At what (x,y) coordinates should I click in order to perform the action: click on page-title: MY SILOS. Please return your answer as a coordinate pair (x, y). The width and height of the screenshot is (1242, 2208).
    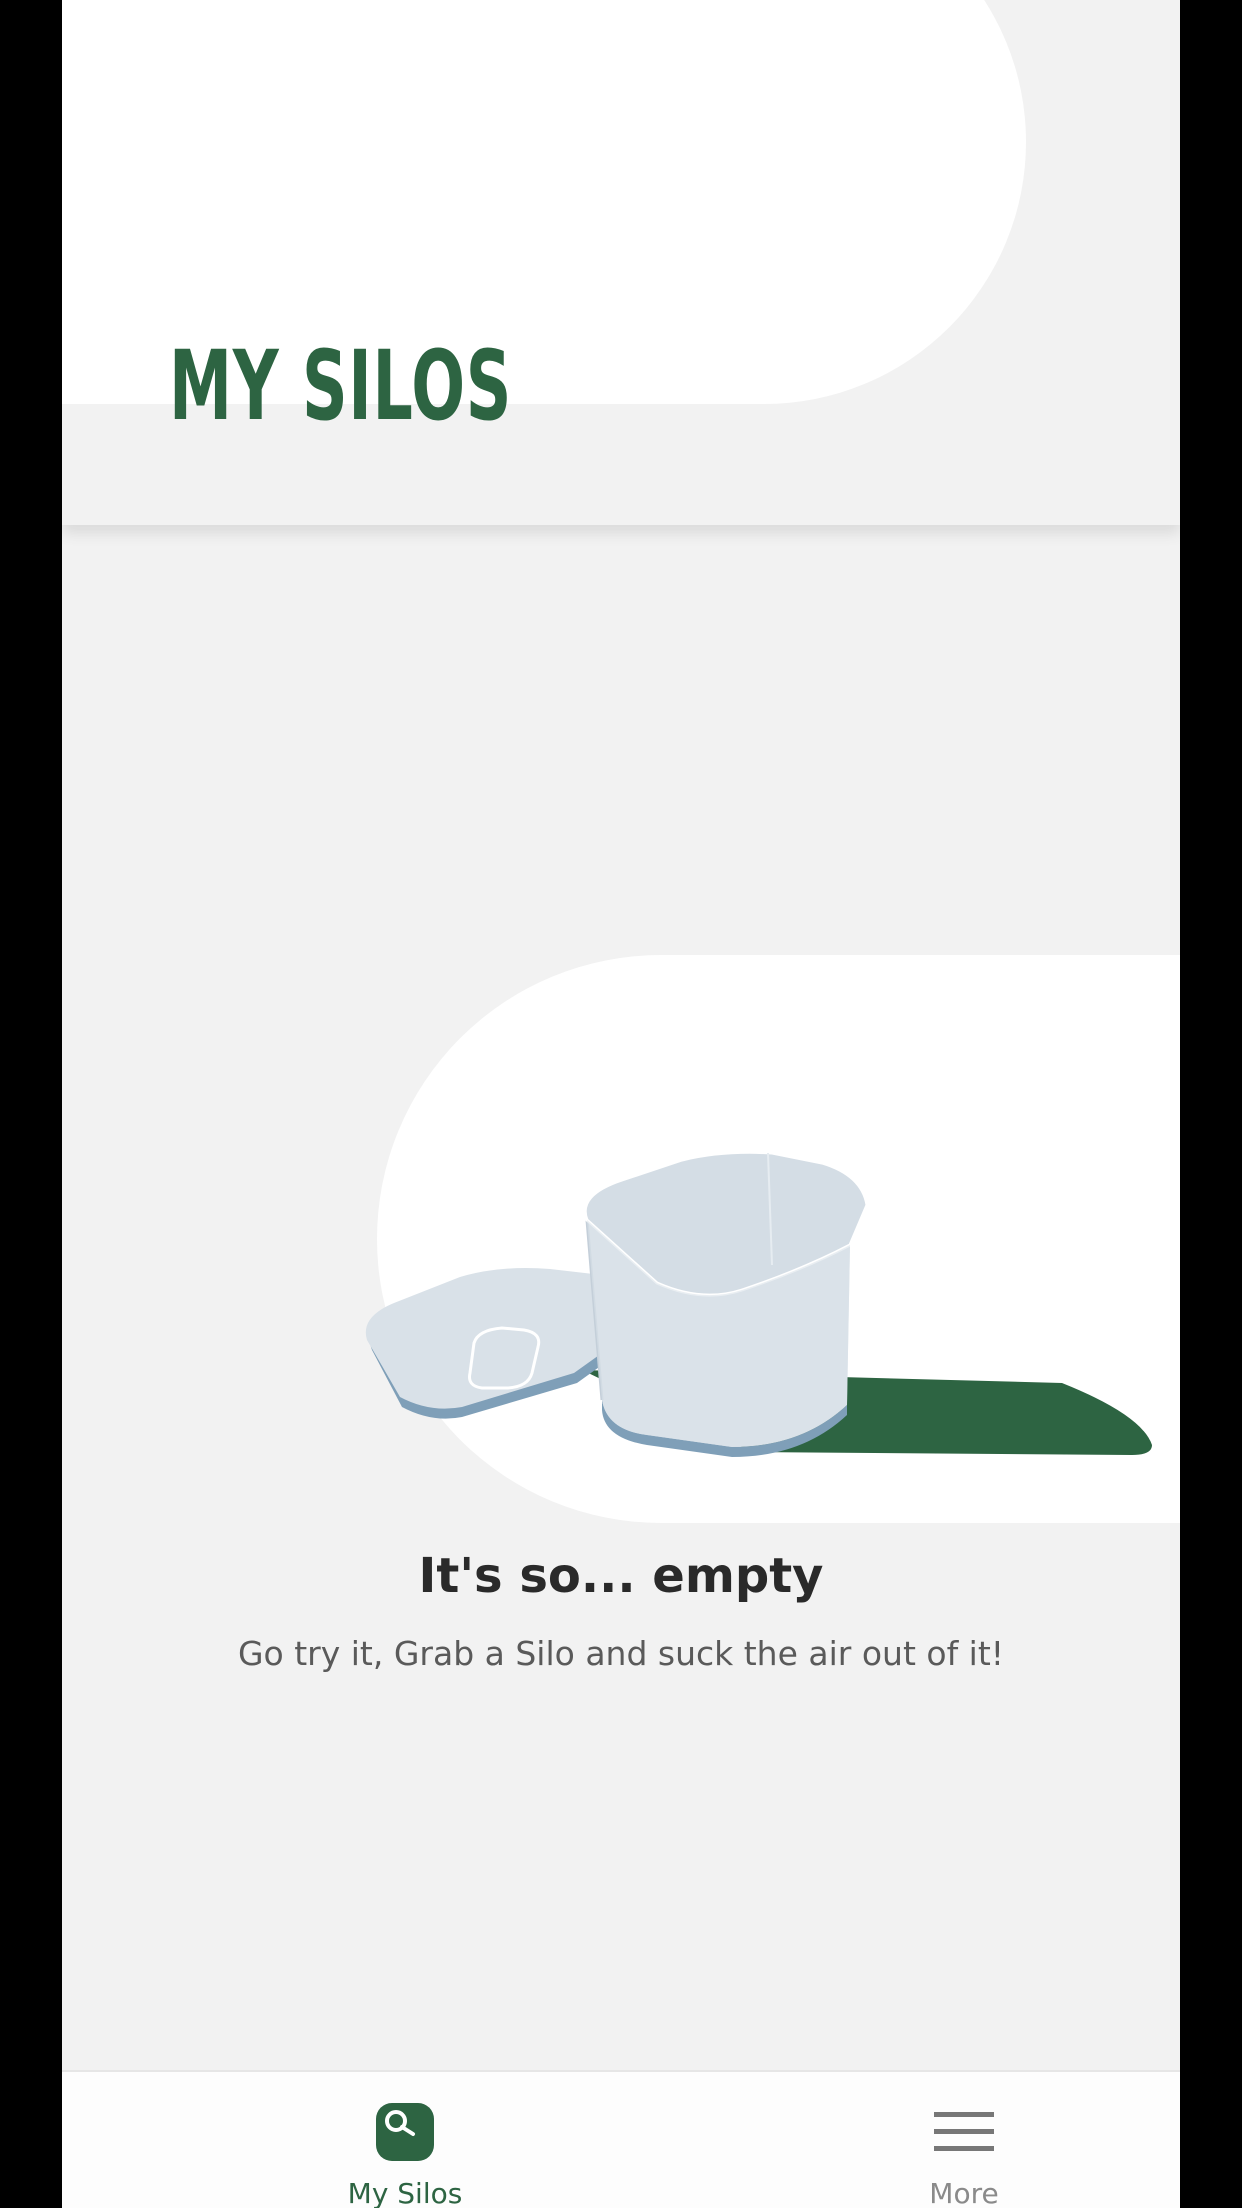
    Looking at the image, I should click on (341, 386).